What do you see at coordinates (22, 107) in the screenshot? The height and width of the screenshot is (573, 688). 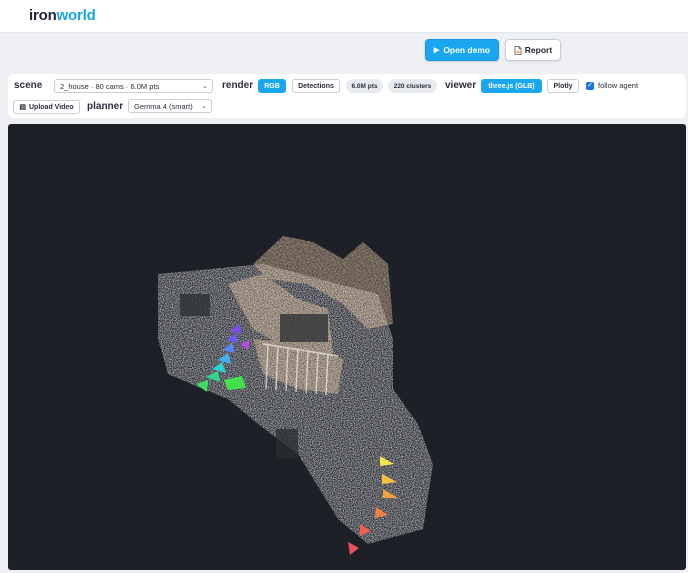 I see `film-icon: ▤` at bounding box center [22, 107].